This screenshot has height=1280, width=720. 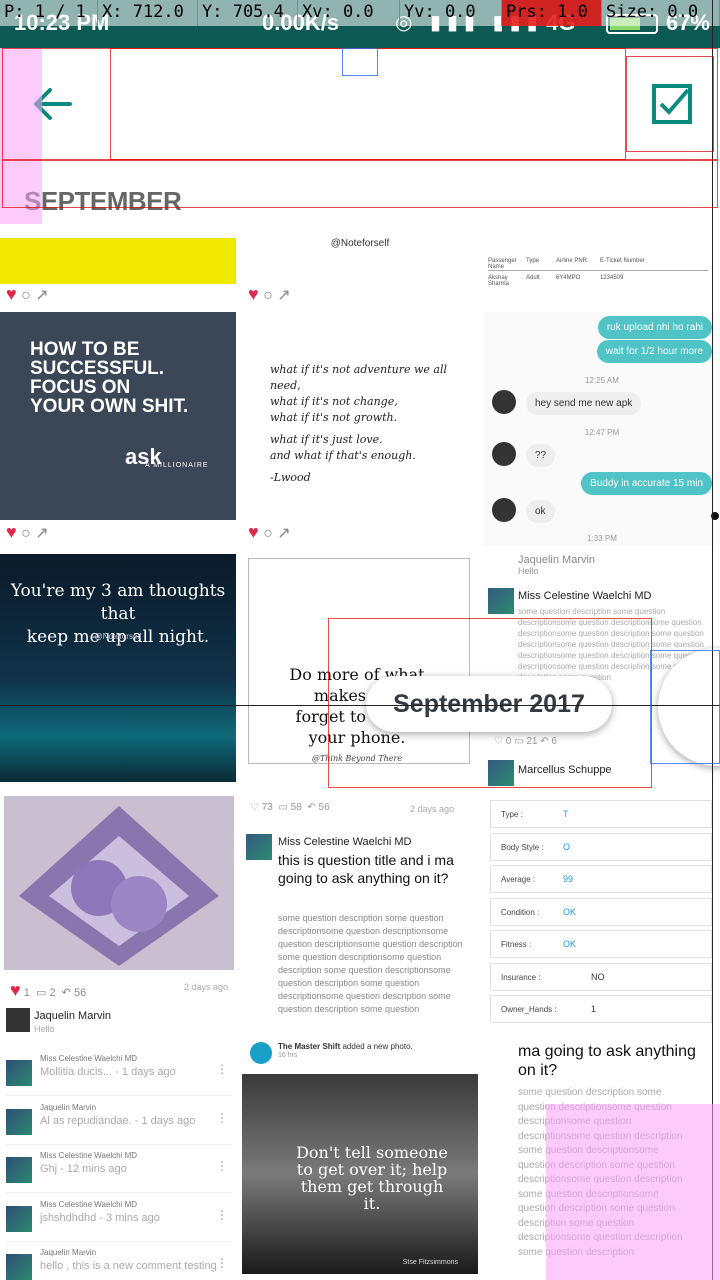 I want to click on comment-icon: ○, so click(x=26, y=533).